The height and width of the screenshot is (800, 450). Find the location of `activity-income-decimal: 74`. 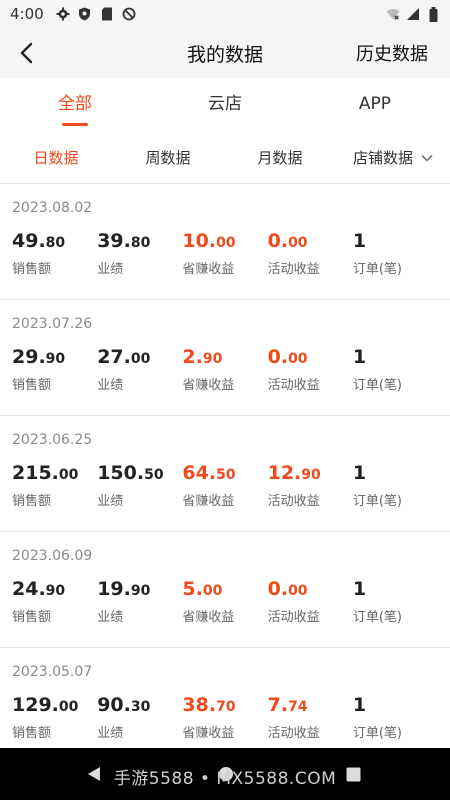

activity-income-decimal: 74 is located at coordinates (298, 707).